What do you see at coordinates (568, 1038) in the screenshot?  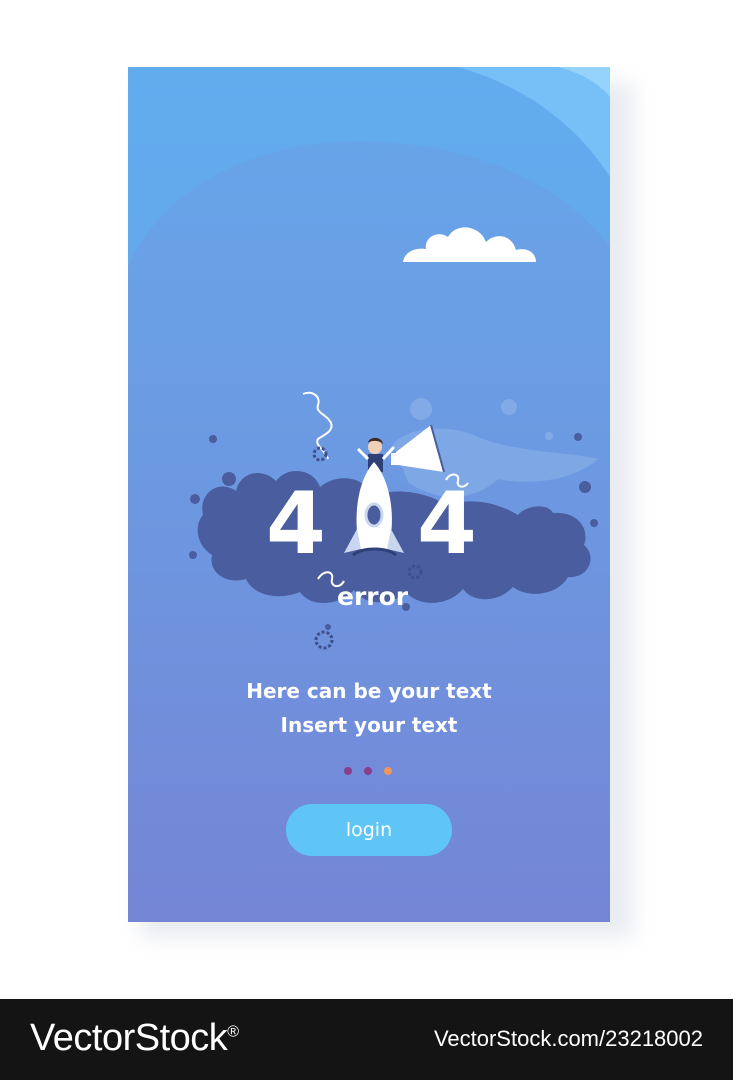 I see `image-id: VectorStock.com/23218002` at bounding box center [568, 1038].